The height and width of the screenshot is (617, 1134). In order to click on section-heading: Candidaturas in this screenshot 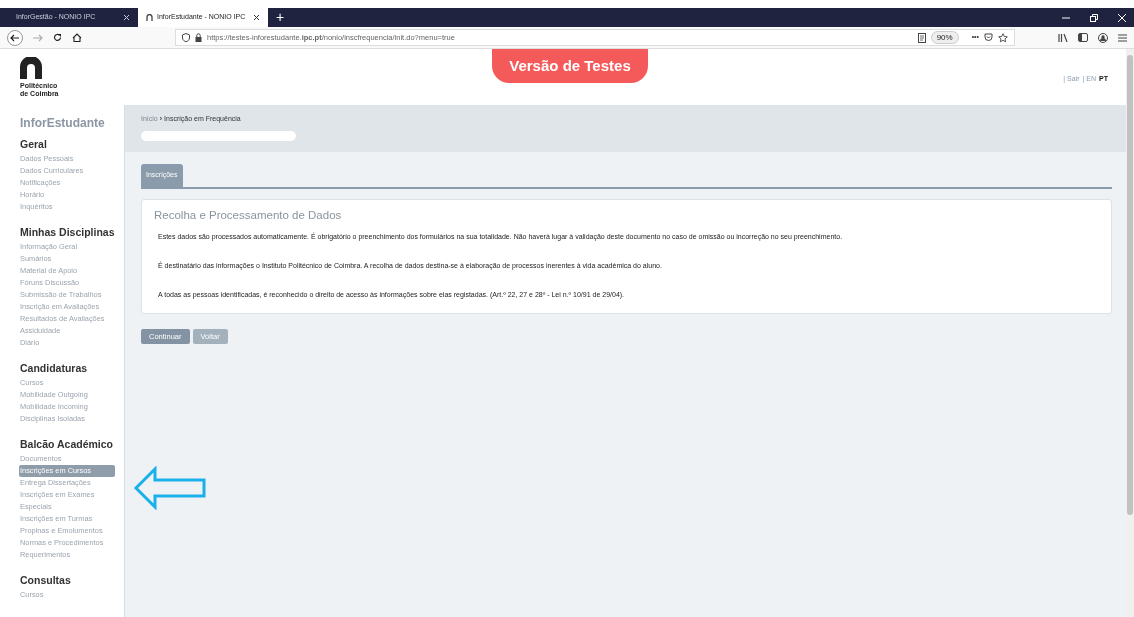, I will do `click(54, 368)`.